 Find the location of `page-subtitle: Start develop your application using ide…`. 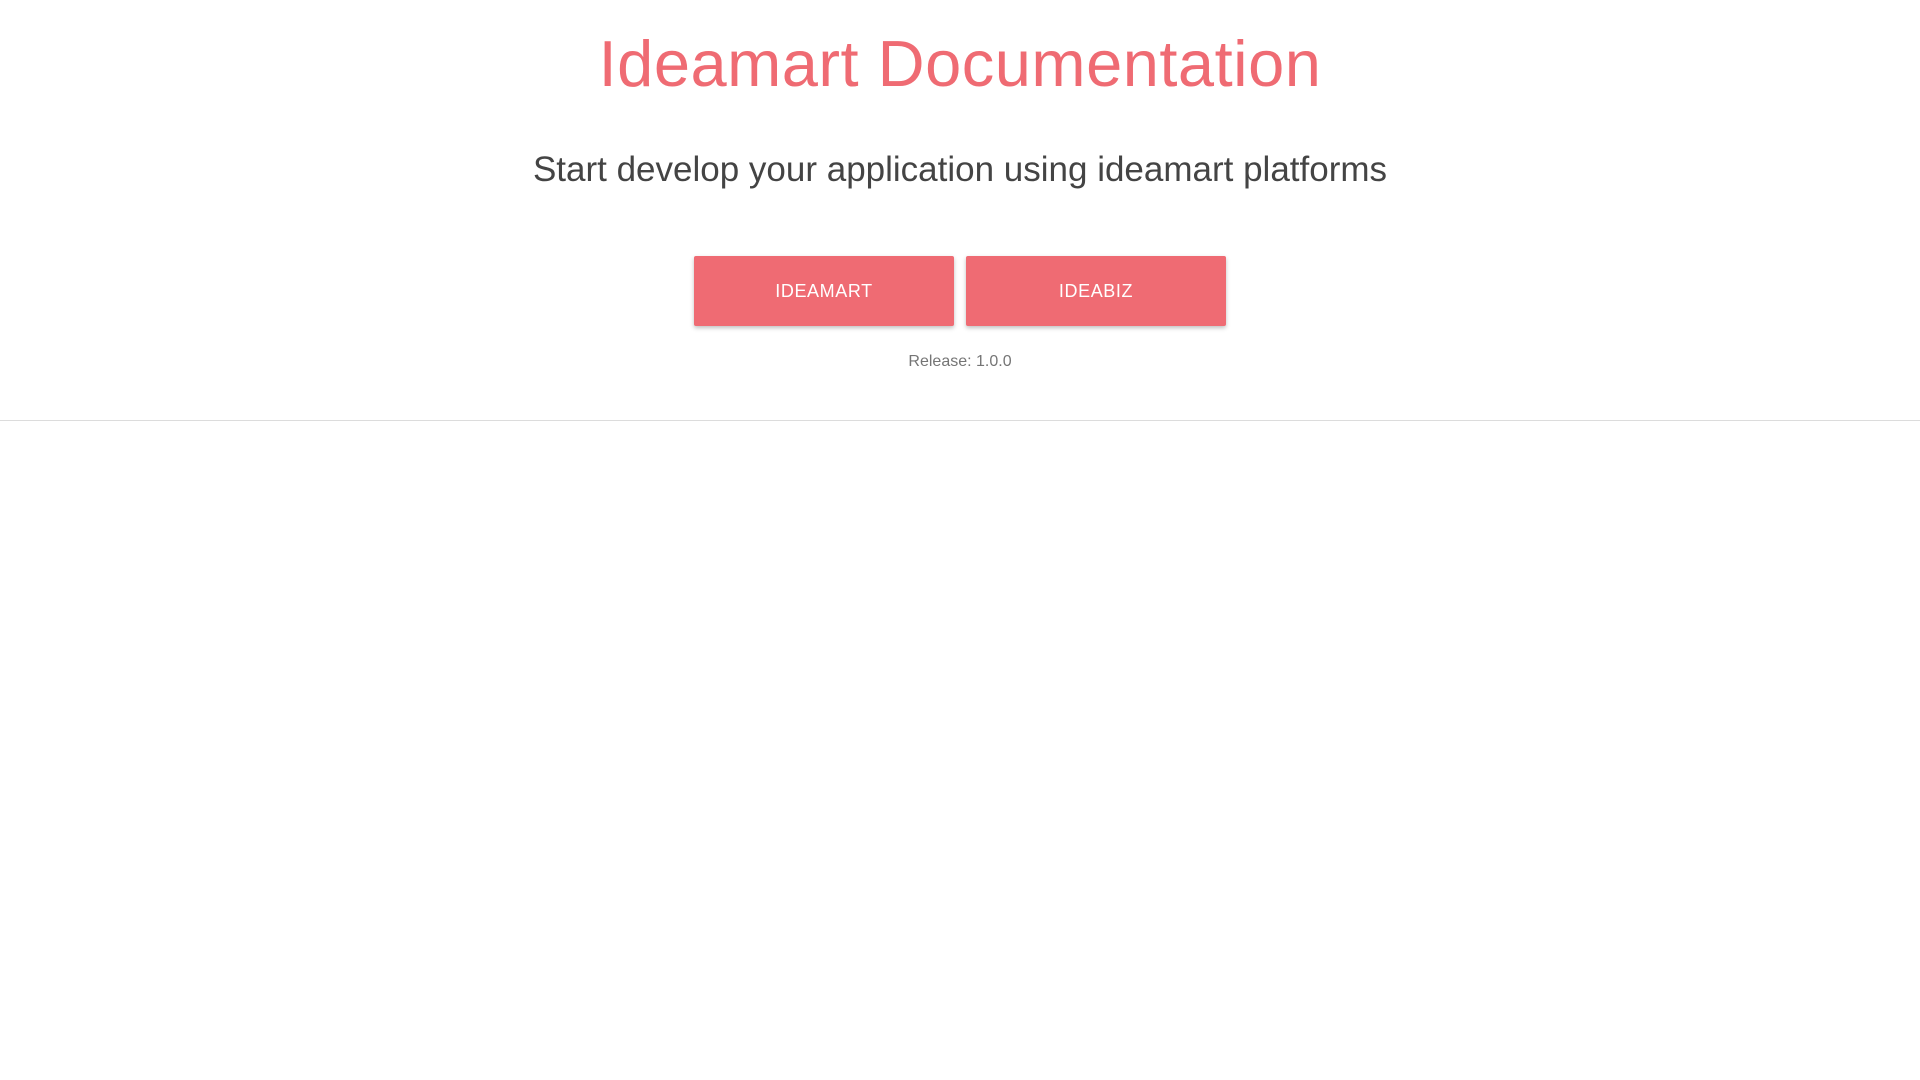

page-subtitle: Start develop your application using ide… is located at coordinates (960, 169).